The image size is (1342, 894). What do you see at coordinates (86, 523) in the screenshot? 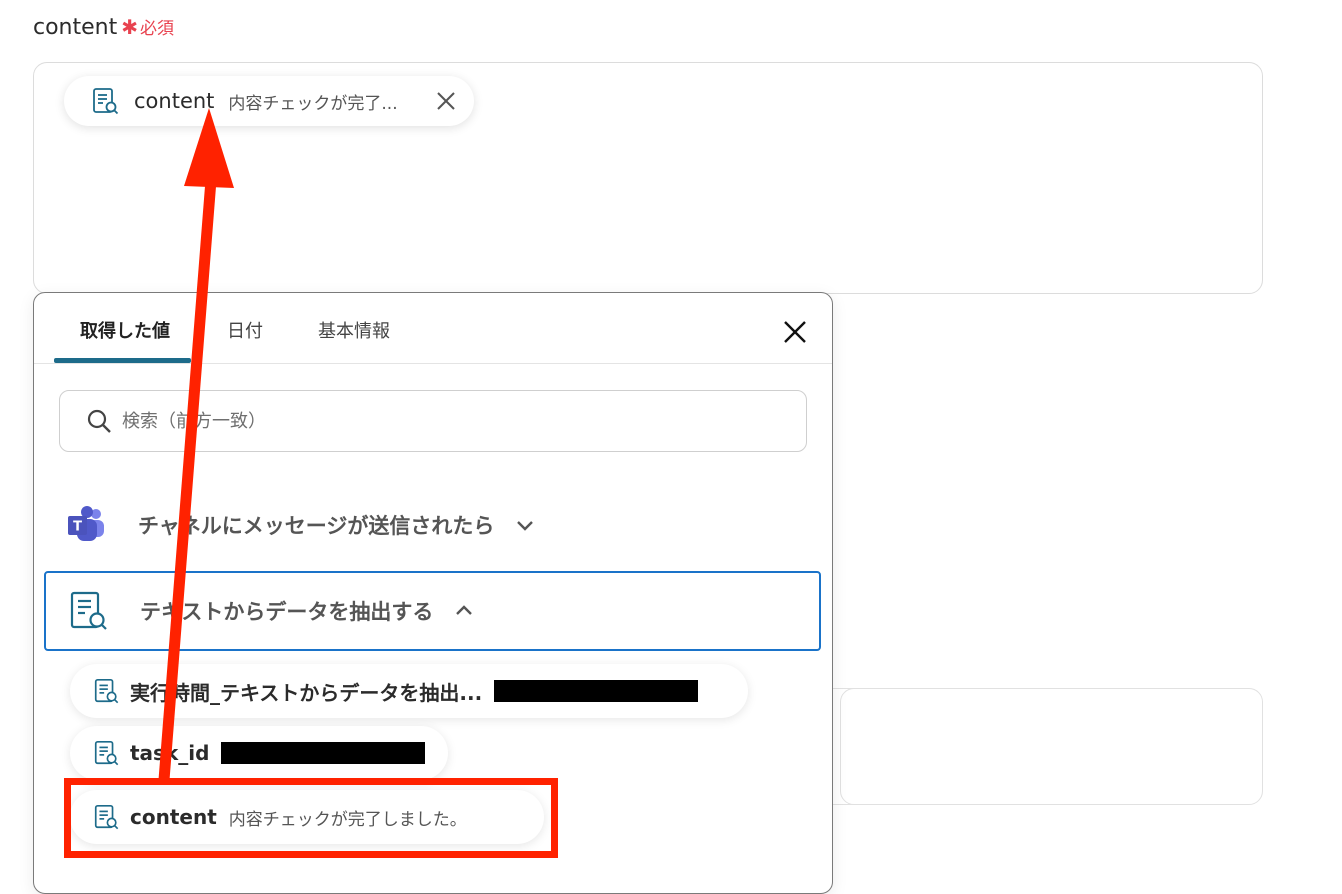
I see `teams-icon: T` at bounding box center [86, 523].